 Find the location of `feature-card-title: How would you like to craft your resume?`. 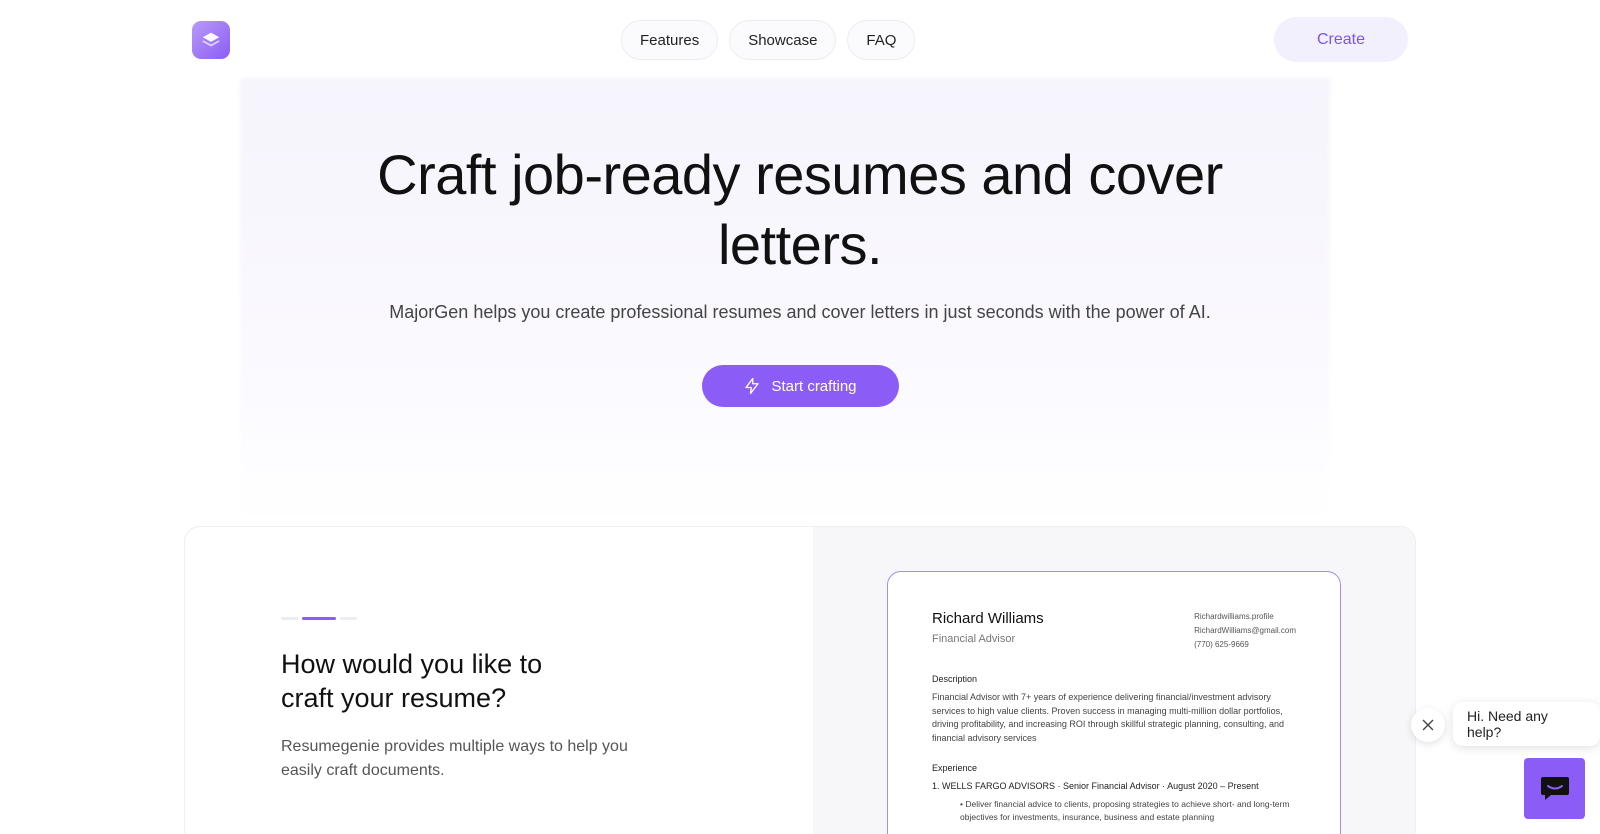

feature-card-title: How would you like to craft your resume? is located at coordinates (412, 681).